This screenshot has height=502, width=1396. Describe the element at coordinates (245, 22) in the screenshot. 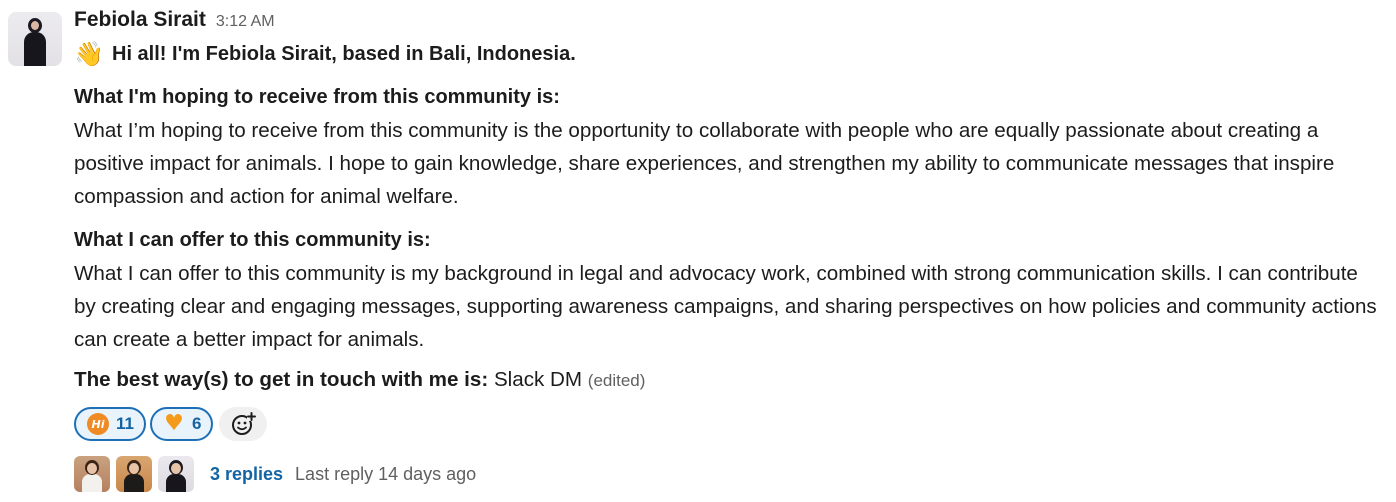

I see `message-timestamp: 3:12 AM` at that location.